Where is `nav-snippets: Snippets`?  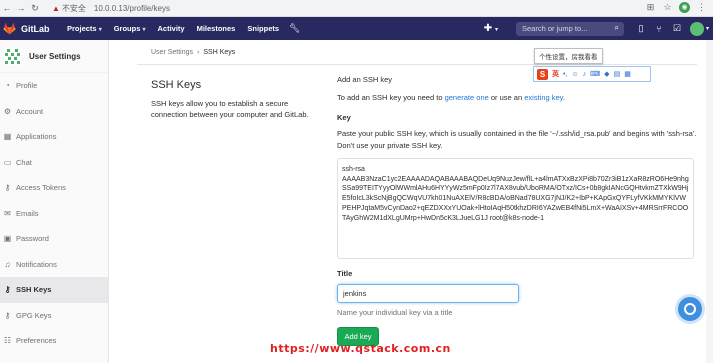
nav-snippets: Snippets is located at coordinates (263, 28).